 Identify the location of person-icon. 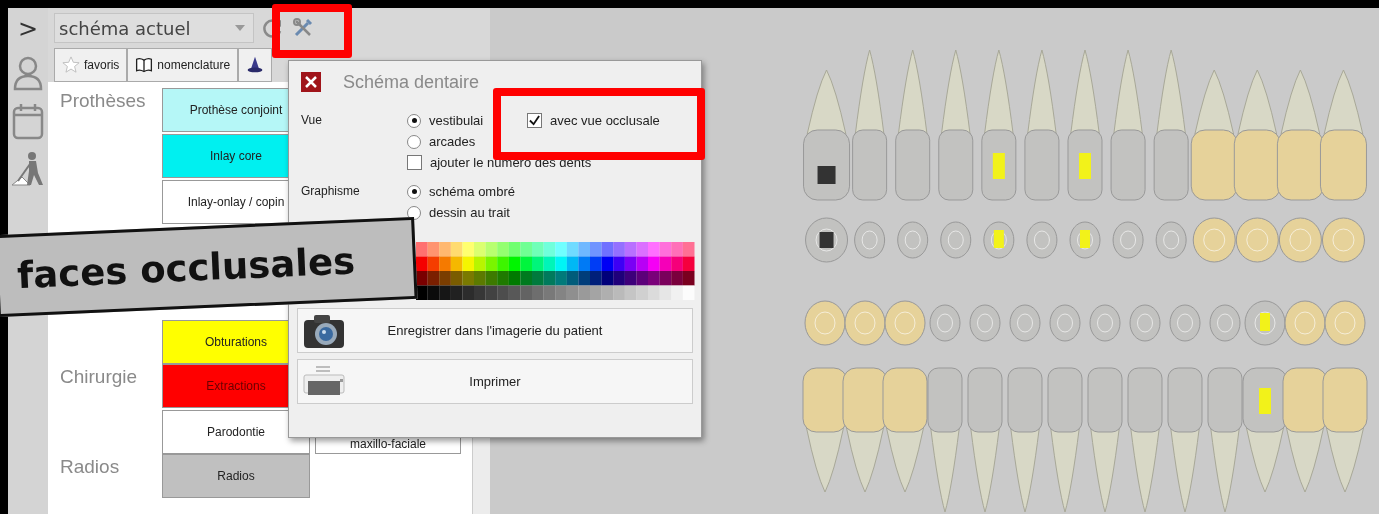
(28, 73).